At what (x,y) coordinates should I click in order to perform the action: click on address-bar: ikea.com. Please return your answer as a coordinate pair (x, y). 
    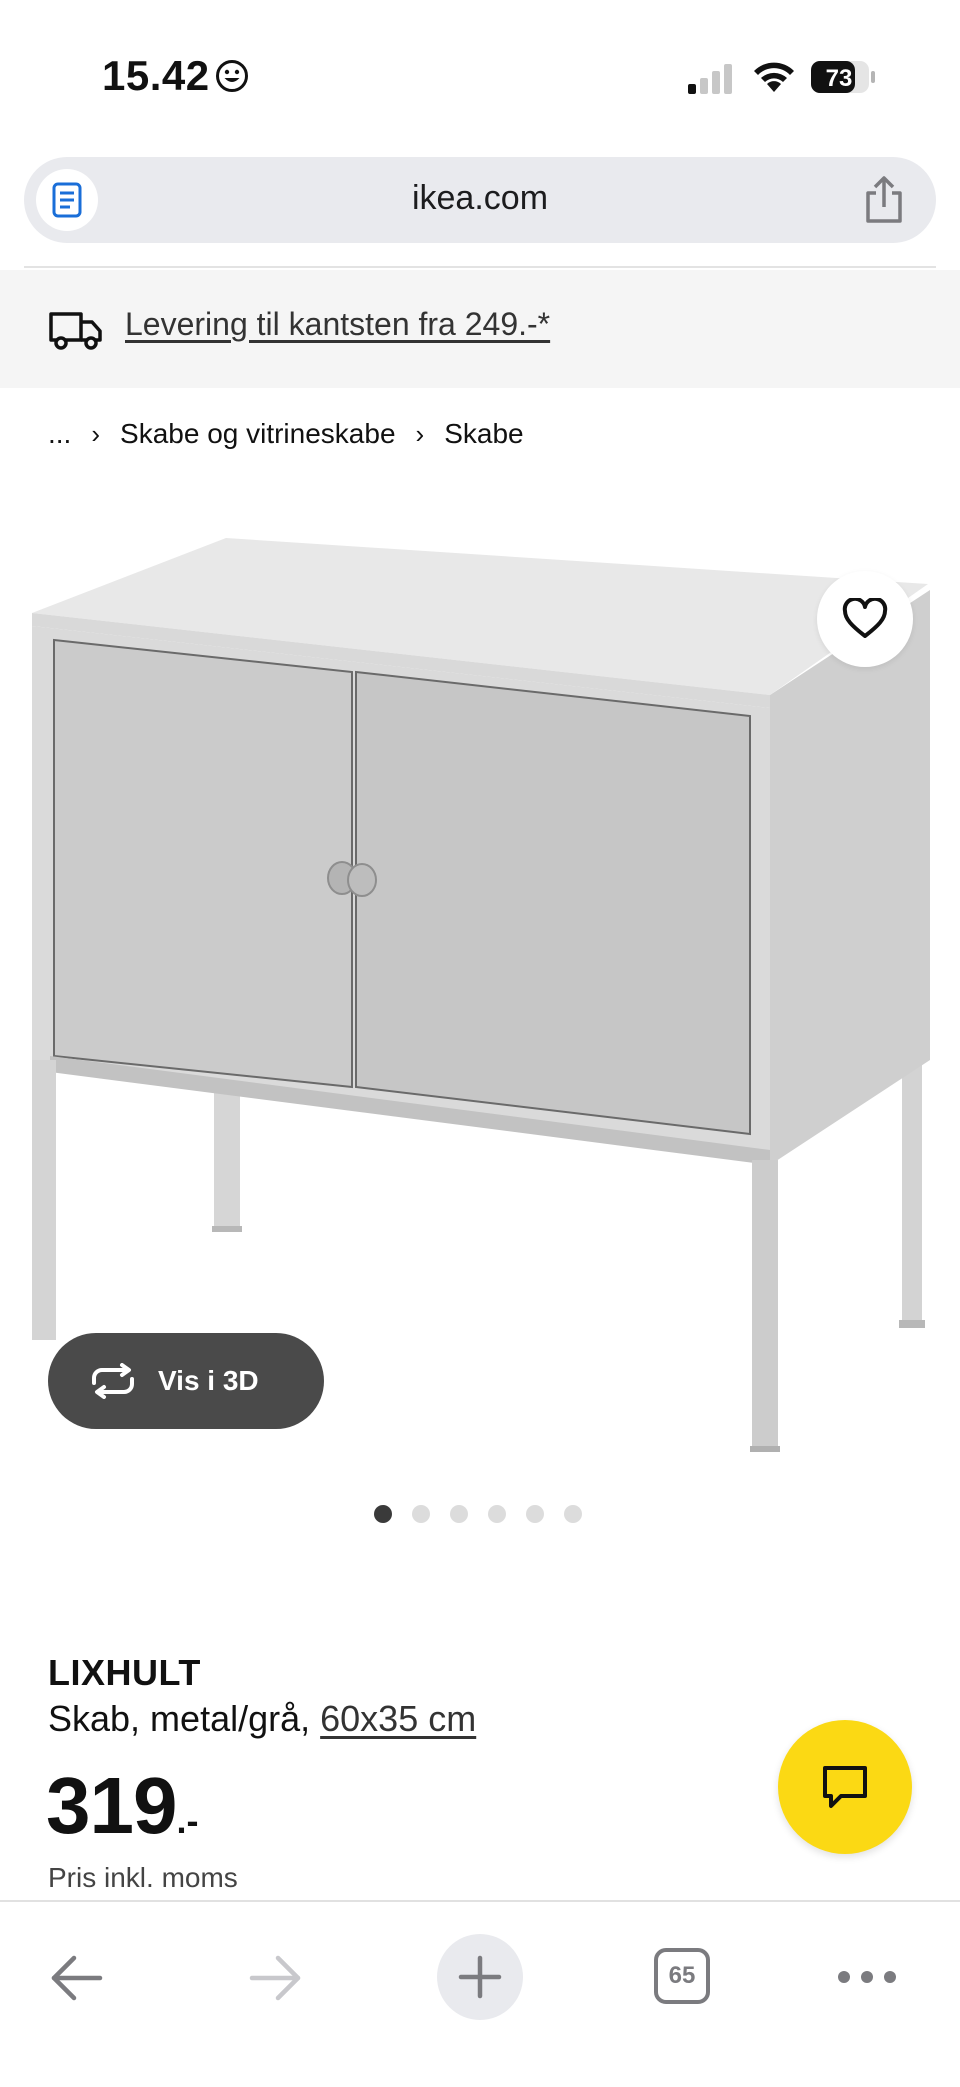
    Looking at the image, I should click on (480, 200).